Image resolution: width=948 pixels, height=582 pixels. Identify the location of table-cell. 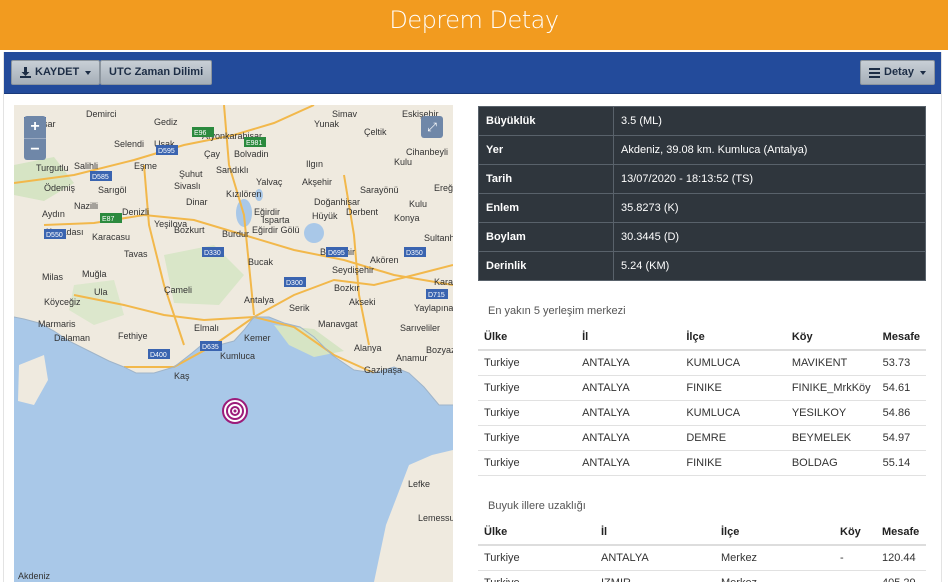
(855, 576).